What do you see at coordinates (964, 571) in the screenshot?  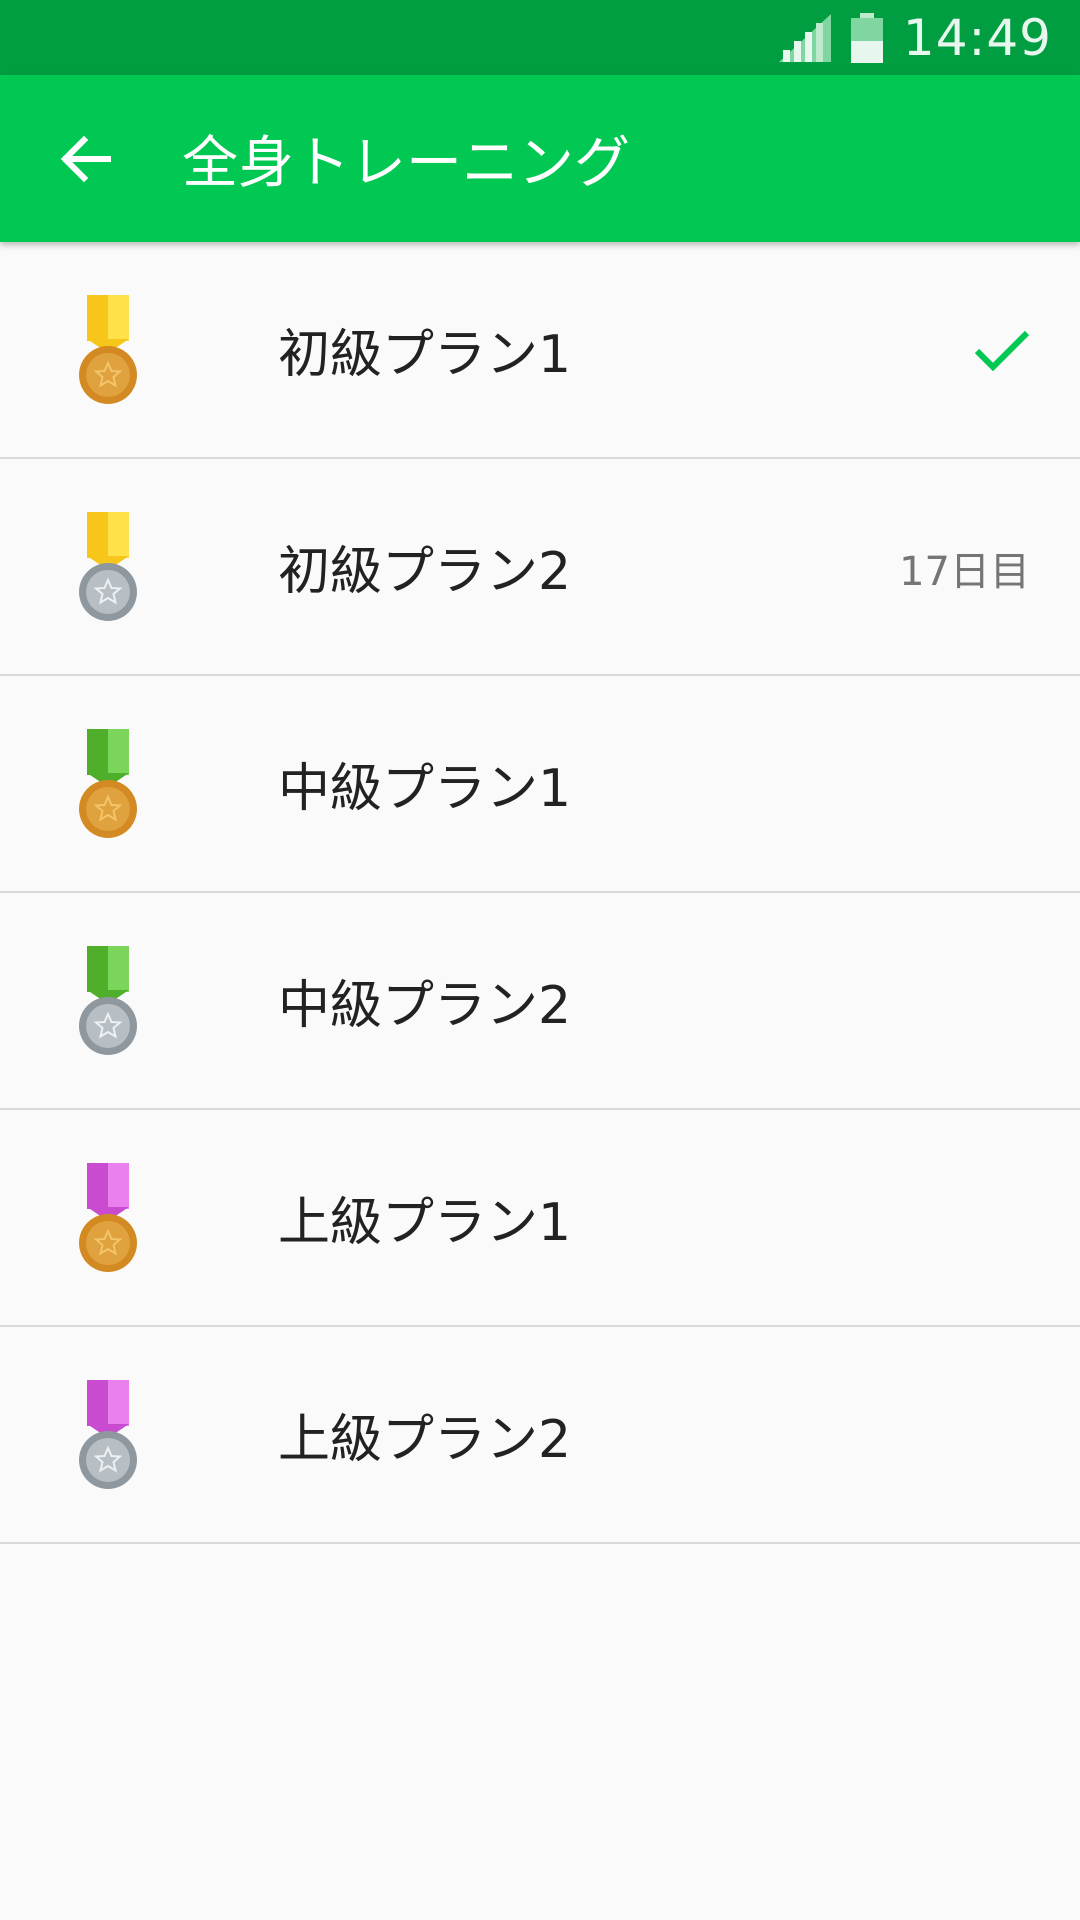 I see `day-count-text: 17日目` at bounding box center [964, 571].